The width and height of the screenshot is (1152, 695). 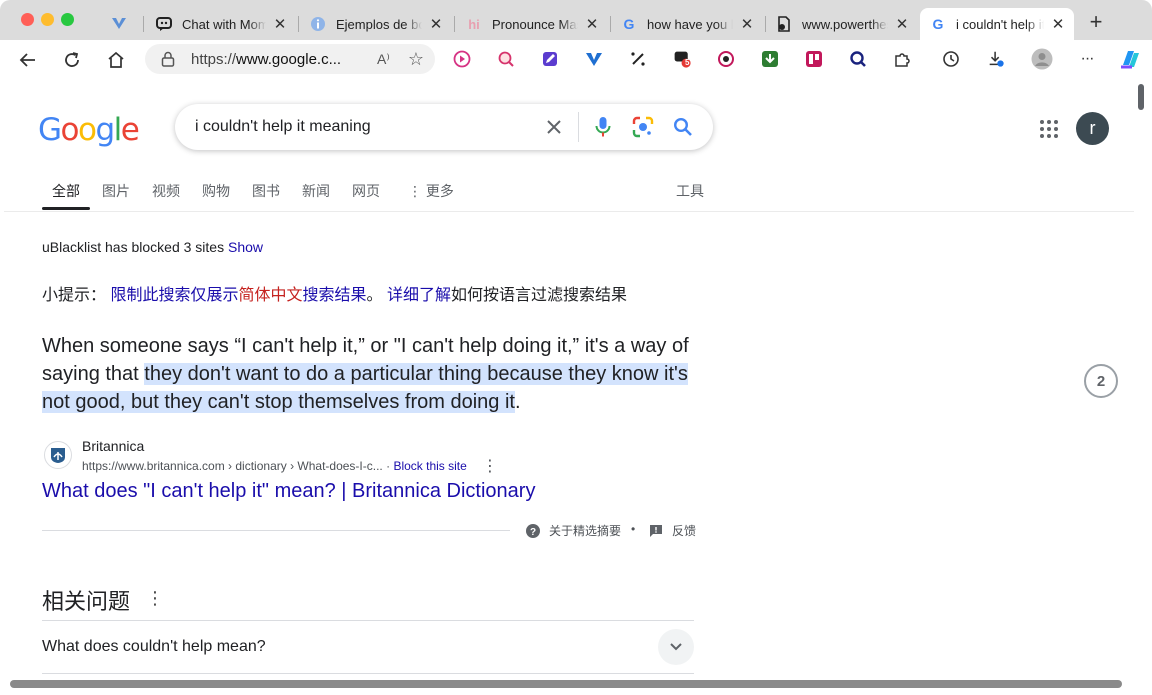 What do you see at coordinates (643, 127) in the screenshot?
I see `lens-search-icon` at bounding box center [643, 127].